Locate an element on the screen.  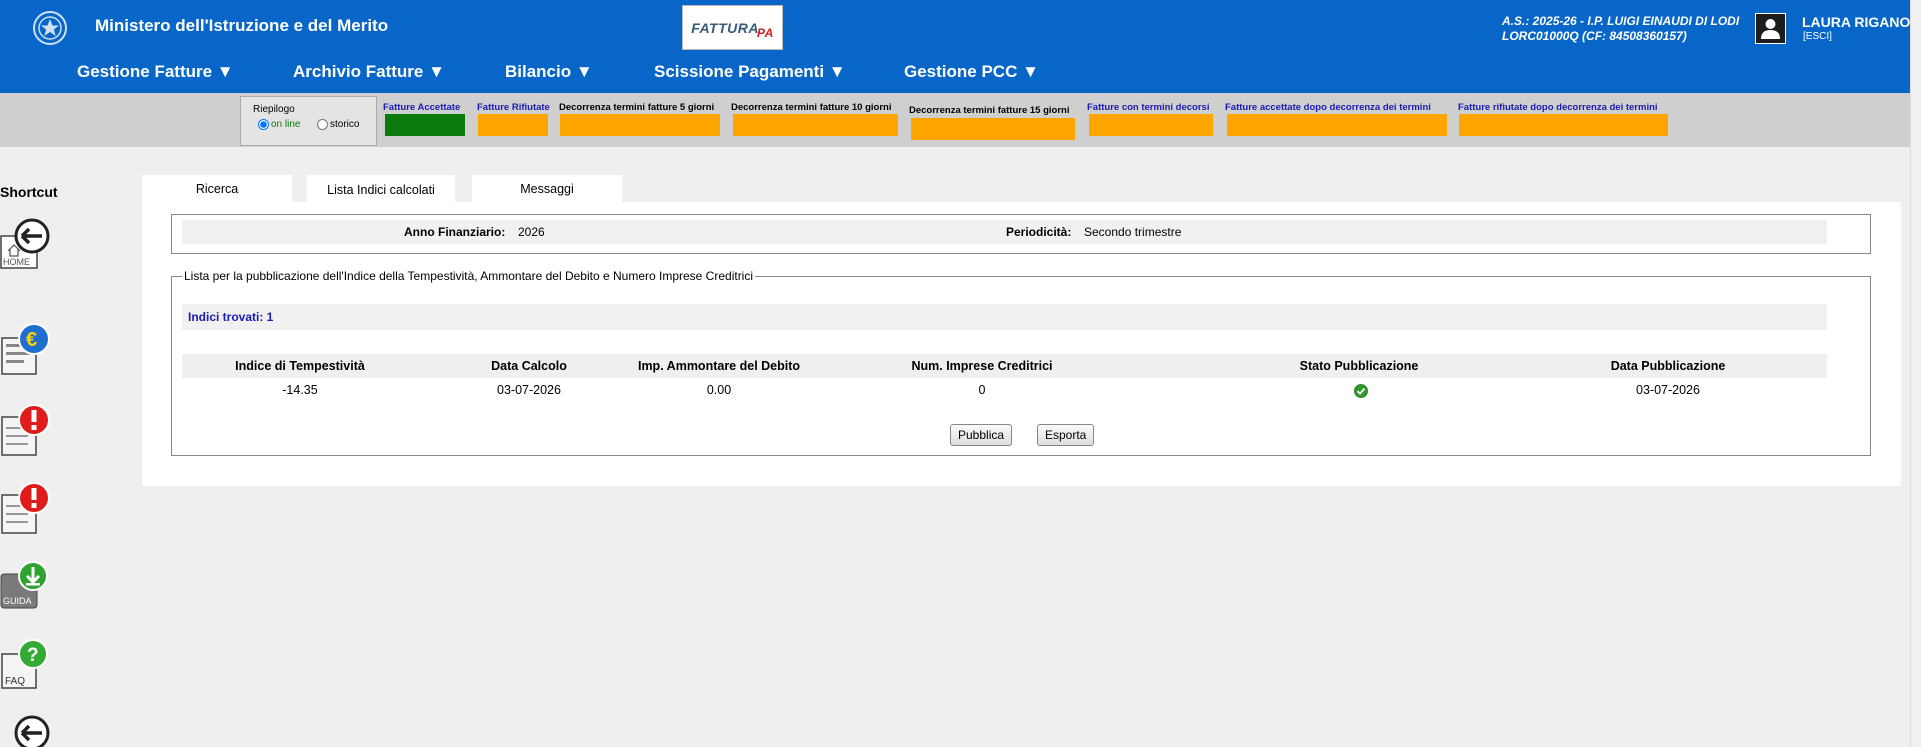
tab-lista-indici-calcolati: Lista Indici calcolati is located at coordinates (381, 190).